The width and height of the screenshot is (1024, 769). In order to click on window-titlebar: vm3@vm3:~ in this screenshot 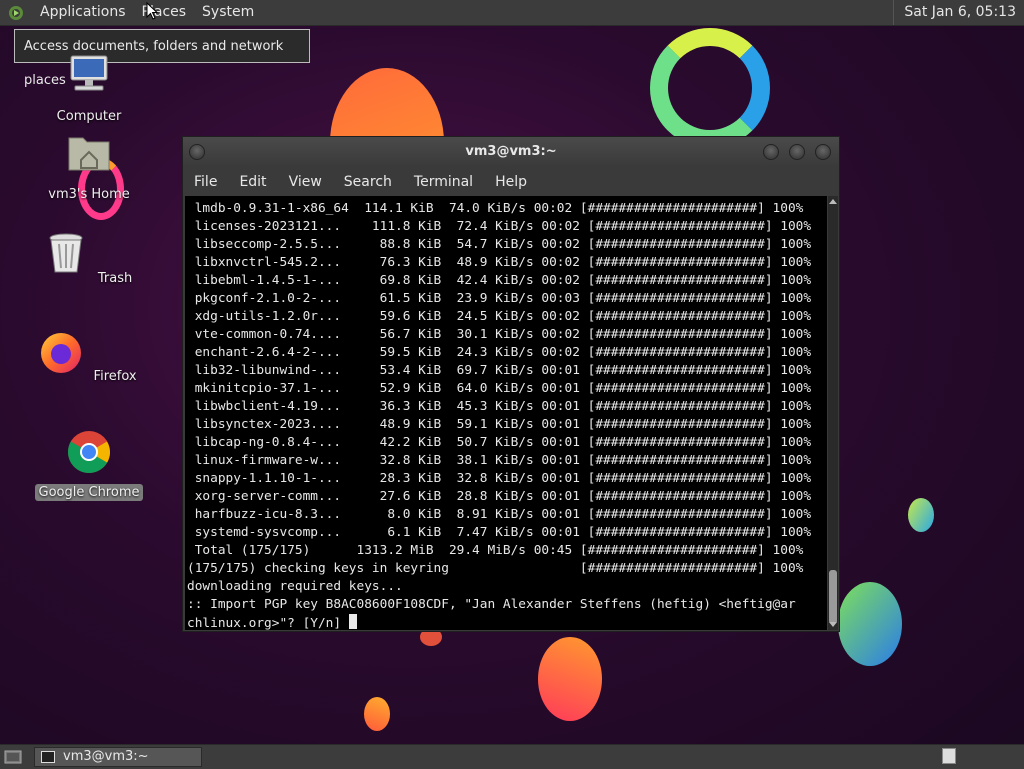, I will do `click(511, 152)`.